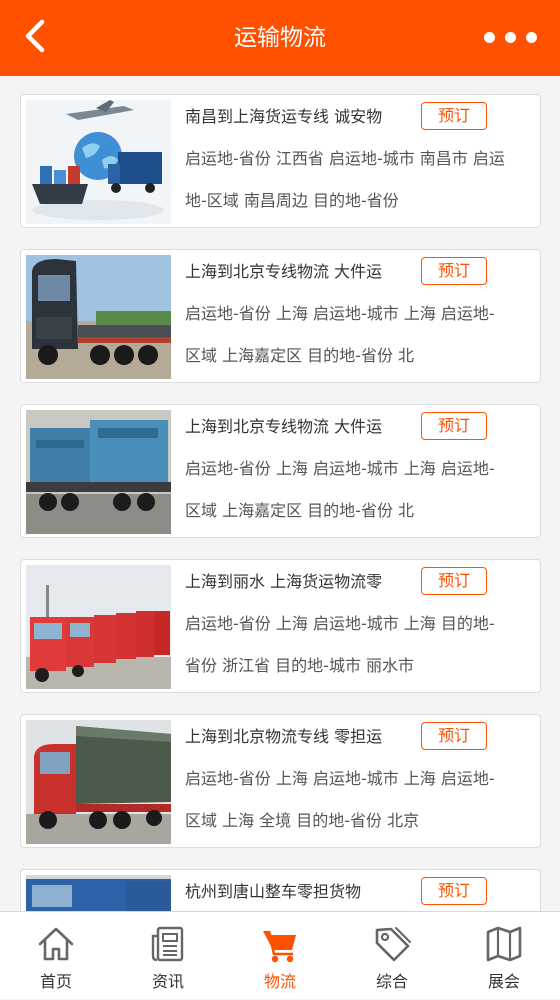 The height and width of the screenshot is (1000, 560). Describe the element at coordinates (503, 981) in the screenshot. I see `tab-label: 展会` at that location.